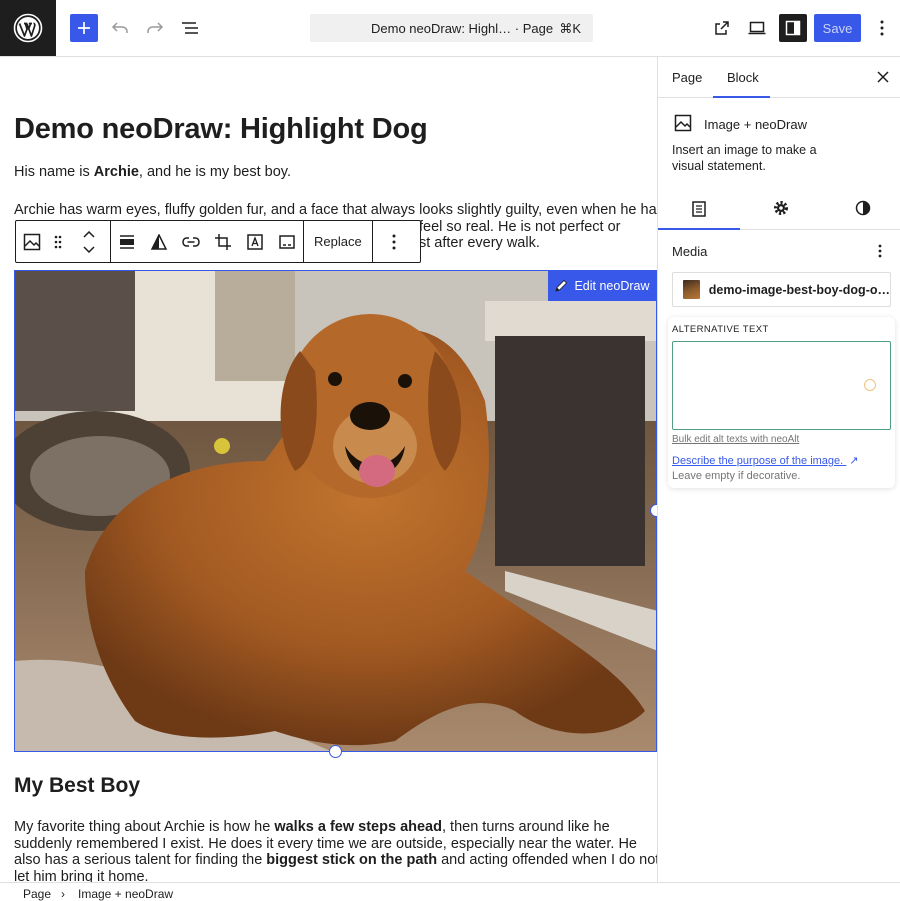 The height and width of the screenshot is (901, 900). I want to click on close-icon, so click(883, 77).